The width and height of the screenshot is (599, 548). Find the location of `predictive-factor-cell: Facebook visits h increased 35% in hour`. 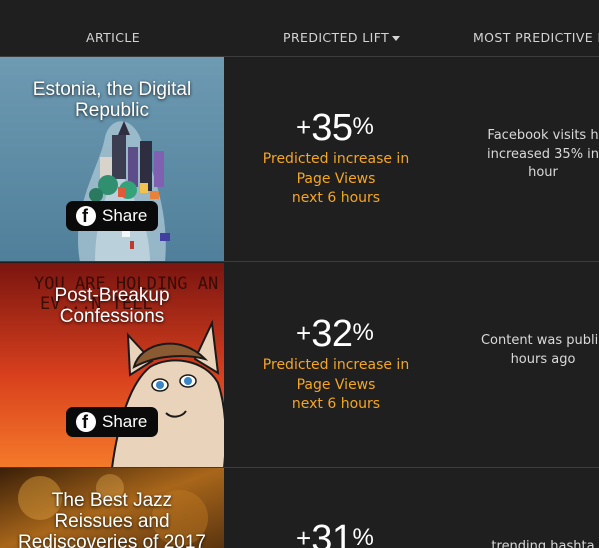

predictive-factor-cell: Facebook visits h increased 35% in hour is located at coordinates (523, 155).